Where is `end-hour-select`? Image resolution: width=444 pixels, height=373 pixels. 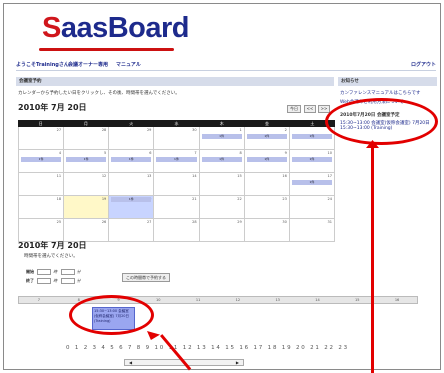
end-hour-select is located at coordinates (44, 281).